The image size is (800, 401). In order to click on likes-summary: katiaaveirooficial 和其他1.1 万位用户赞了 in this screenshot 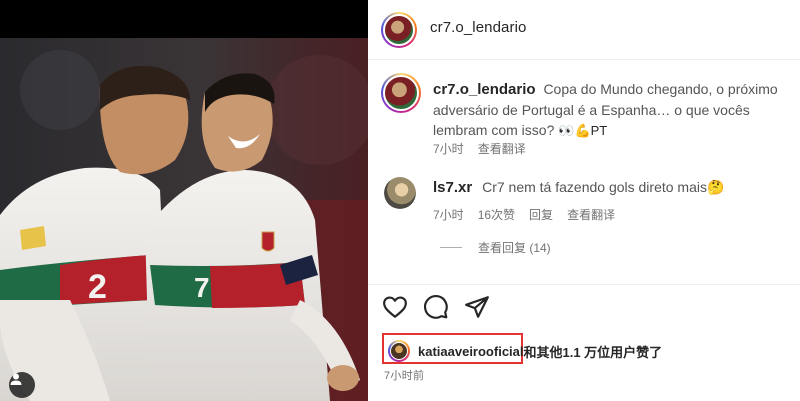, I will do `click(525, 351)`.